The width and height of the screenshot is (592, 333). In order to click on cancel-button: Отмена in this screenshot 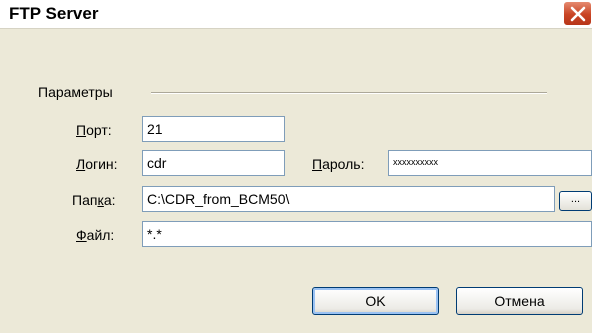, I will do `click(519, 301)`.